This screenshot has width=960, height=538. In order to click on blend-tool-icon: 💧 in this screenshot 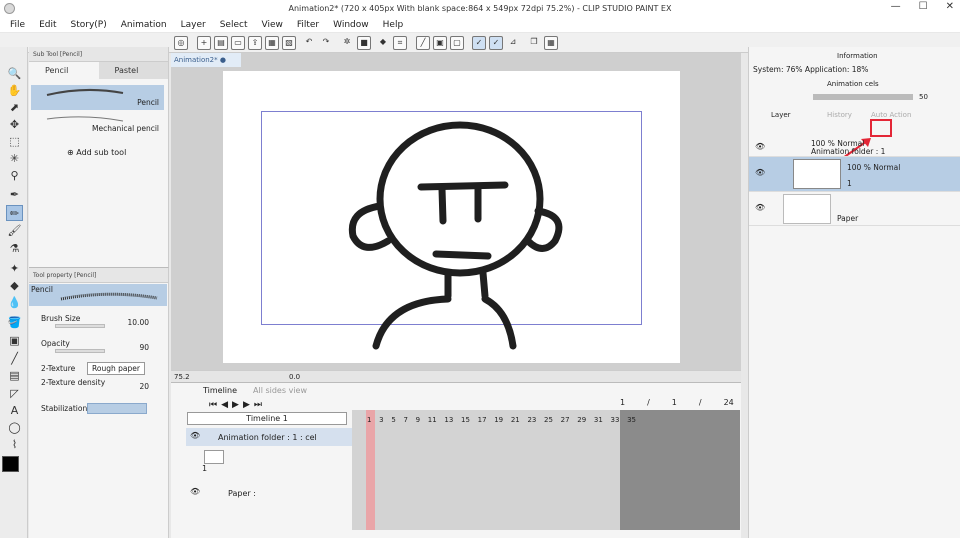, I will do `click(14, 303)`.